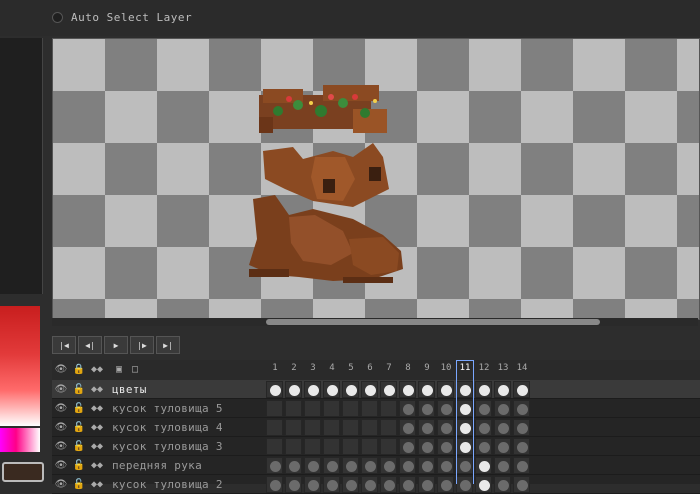 The image size is (700, 494). What do you see at coordinates (79, 369) in the screenshot?
I see `lock-header-icon: 🔒` at bounding box center [79, 369].